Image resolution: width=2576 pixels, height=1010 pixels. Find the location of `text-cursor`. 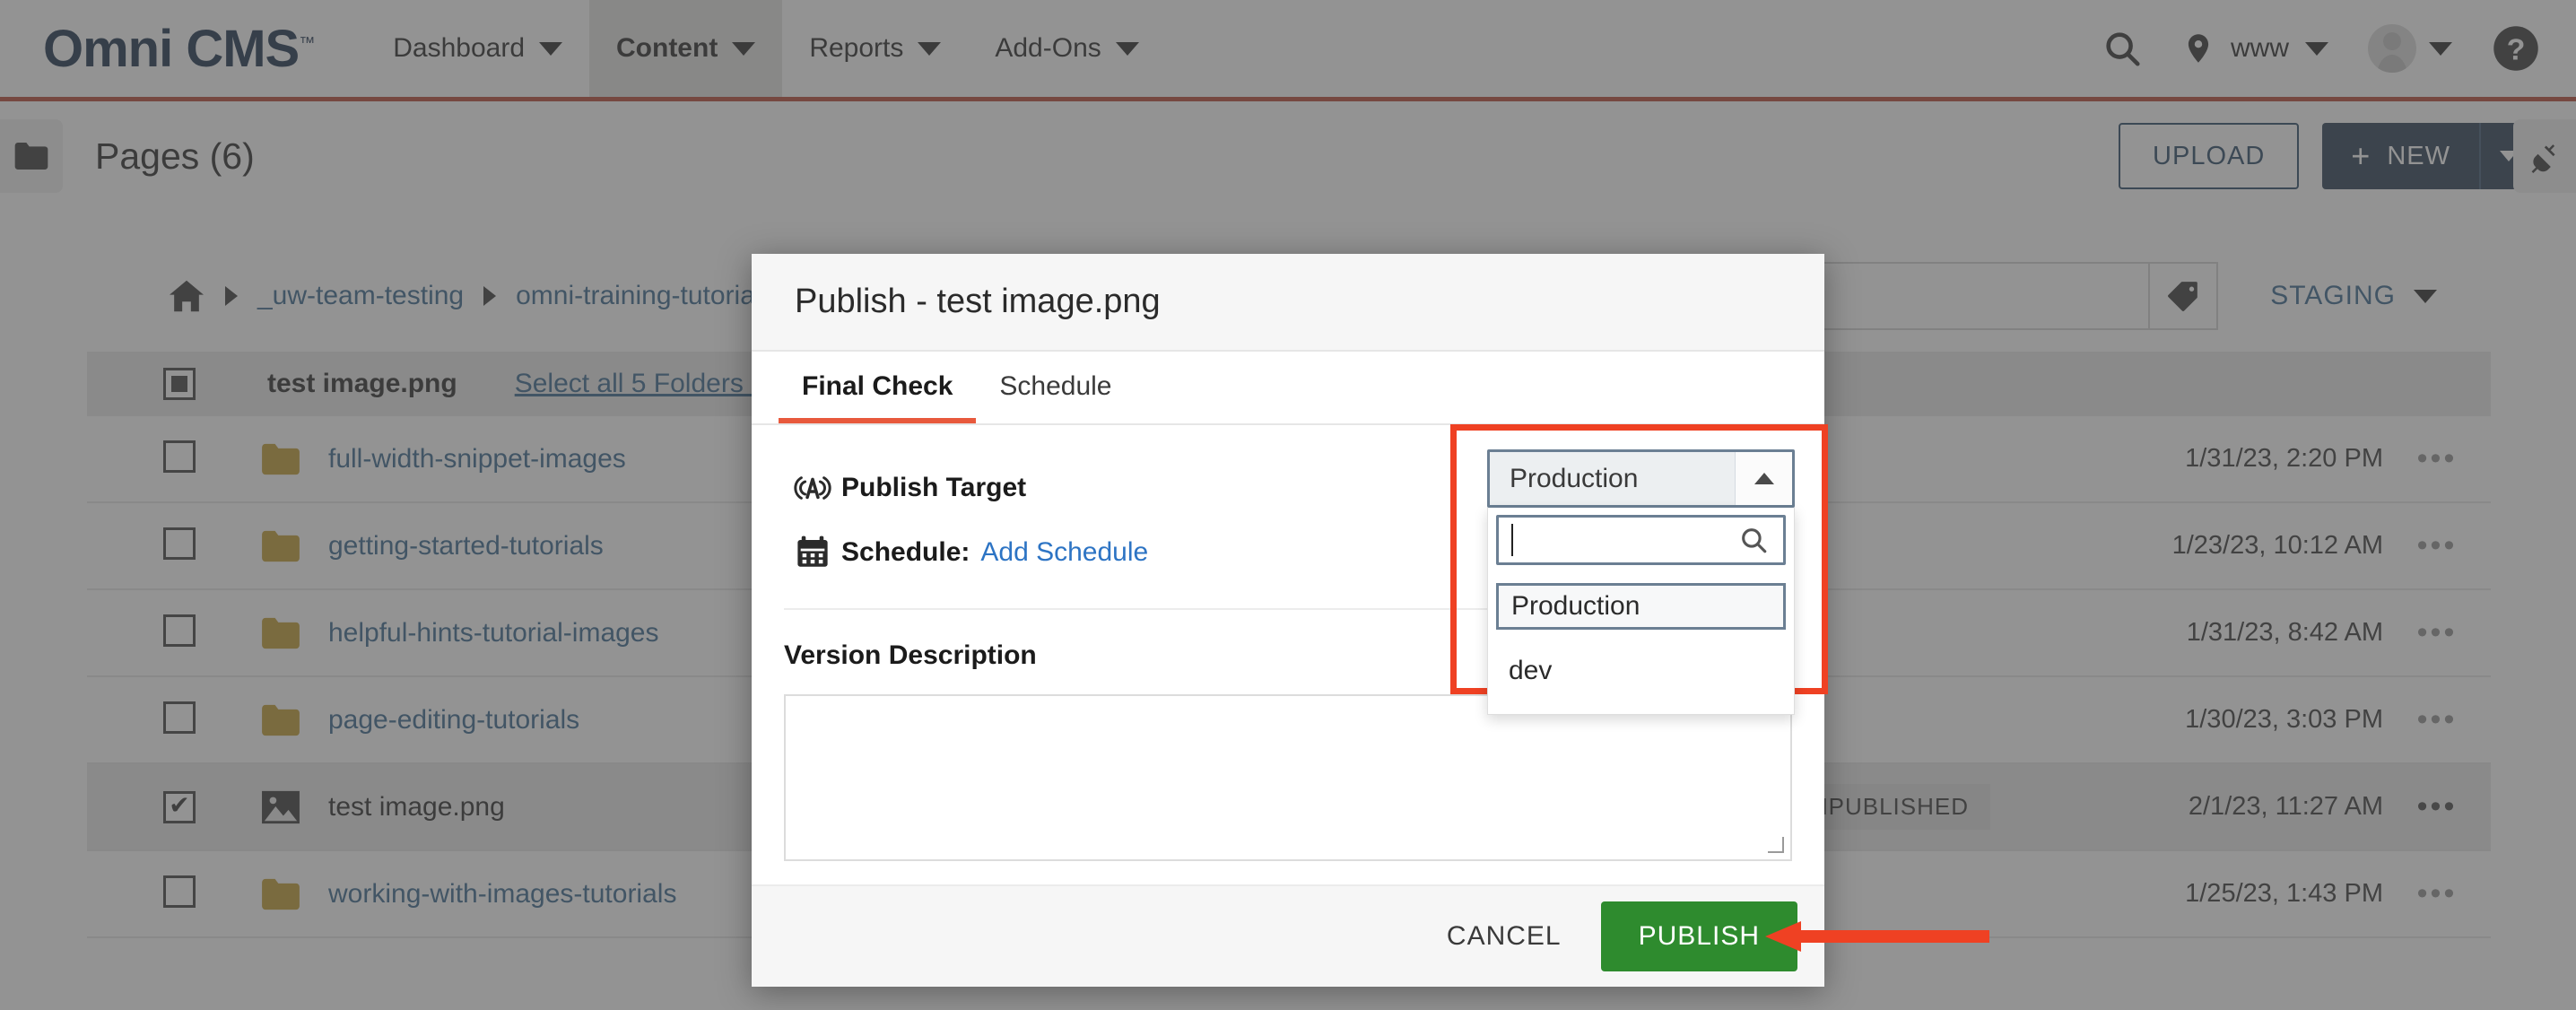

text-cursor is located at coordinates (1512, 540).